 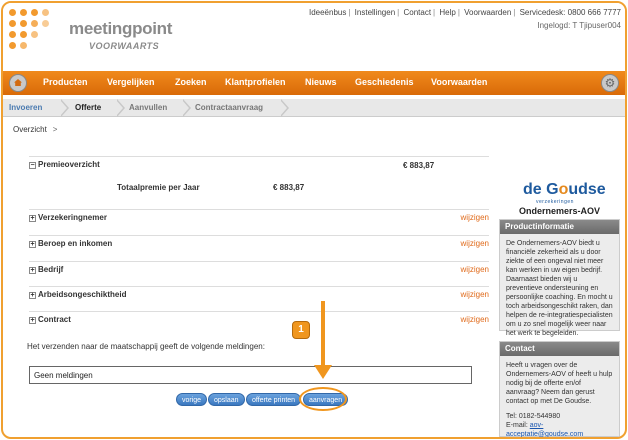 I want to click on section-title: Beroep en inkomen, so click(x=75, y=243).